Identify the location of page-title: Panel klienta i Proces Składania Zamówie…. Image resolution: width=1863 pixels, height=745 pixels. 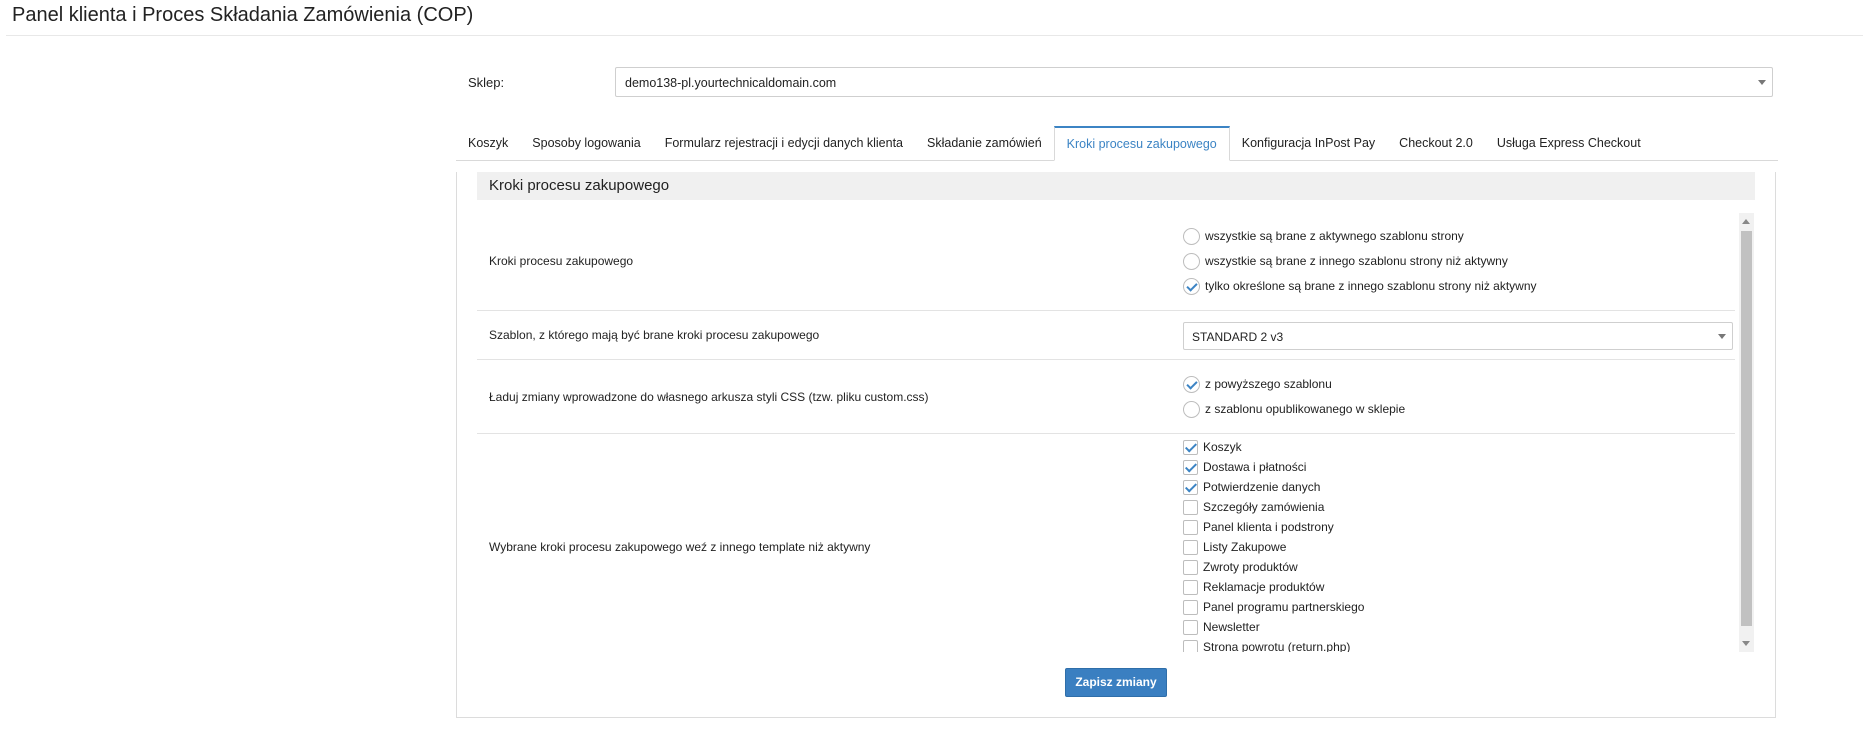
(243, 15).